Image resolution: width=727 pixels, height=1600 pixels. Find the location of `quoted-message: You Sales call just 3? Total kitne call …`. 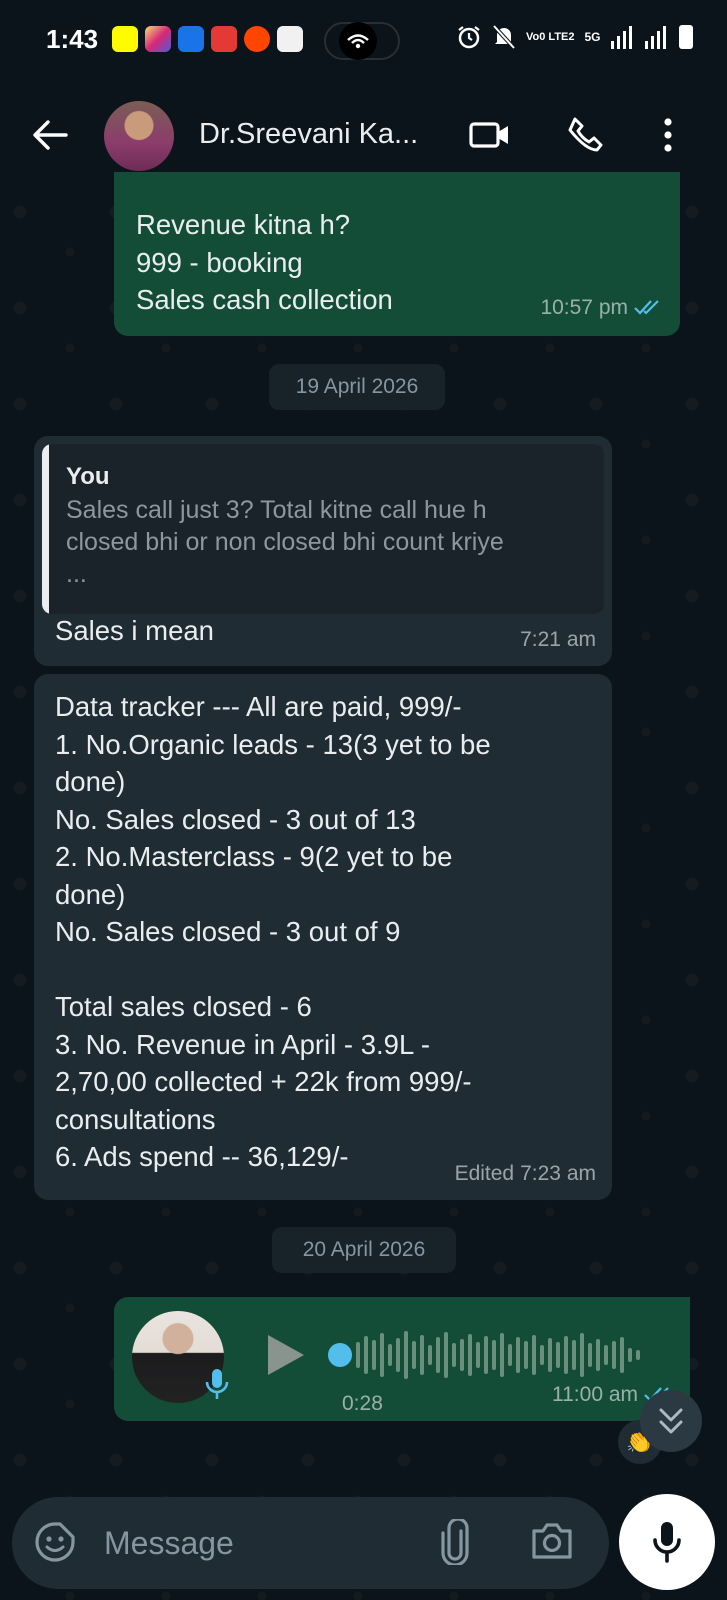

quoted-message: You Sales call just 3? Total kitne call … is located at coordinates (323, 529).